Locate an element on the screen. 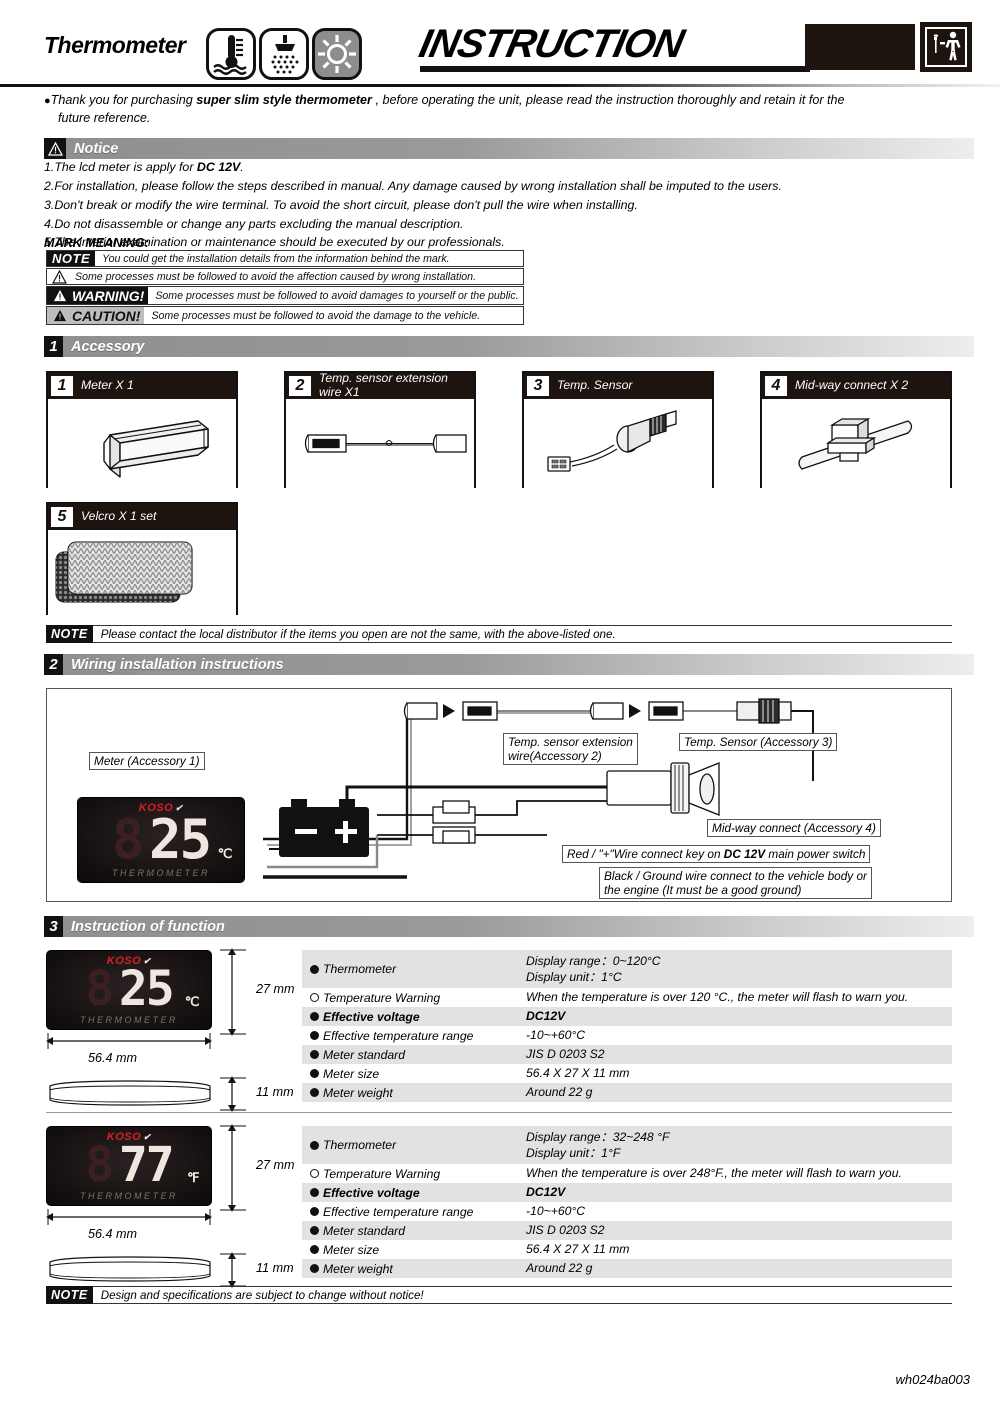 This screenshot has height=1414, width=1000. wiring-meter-word: THERMOMETER is located at coordinates (161, 872).